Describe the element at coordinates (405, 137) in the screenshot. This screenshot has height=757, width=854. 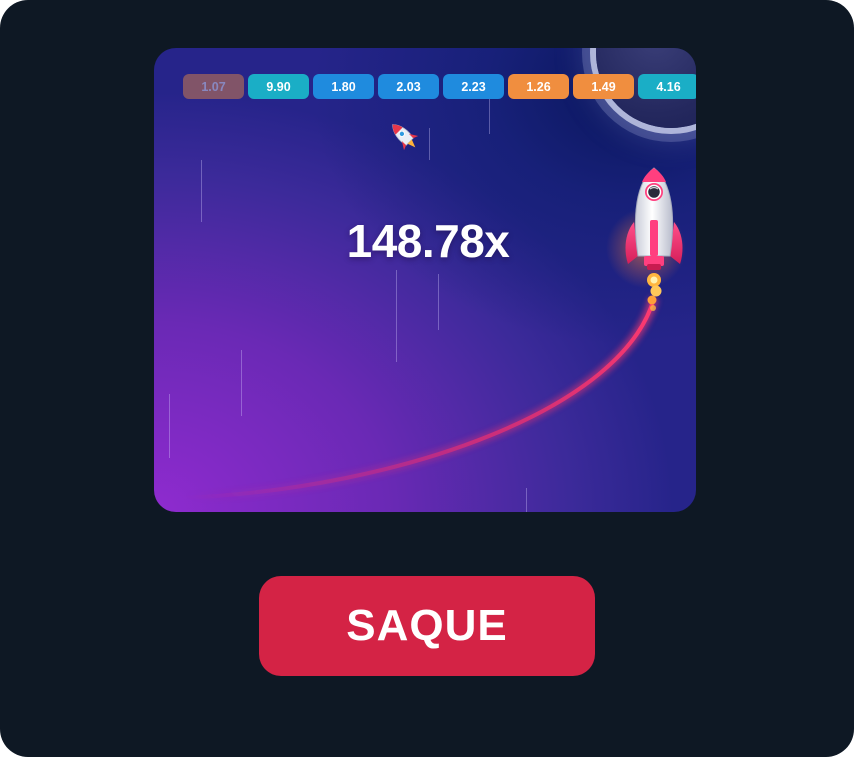
I see `rocket-icon-small` at that location.